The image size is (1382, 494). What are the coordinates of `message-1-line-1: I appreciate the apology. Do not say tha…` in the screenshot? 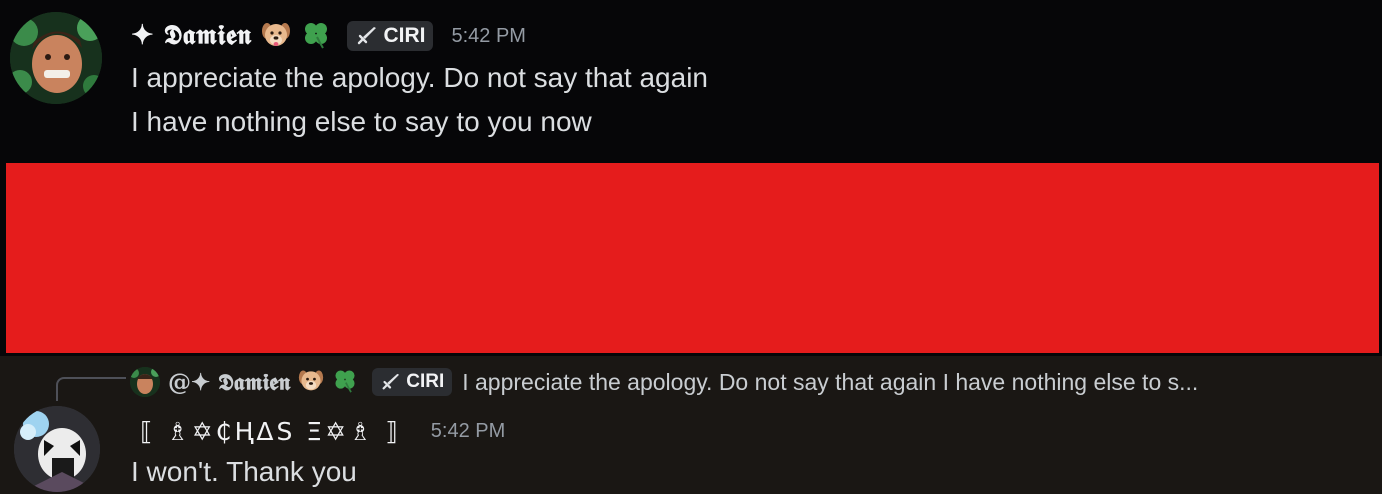 It's located at (419, 77).